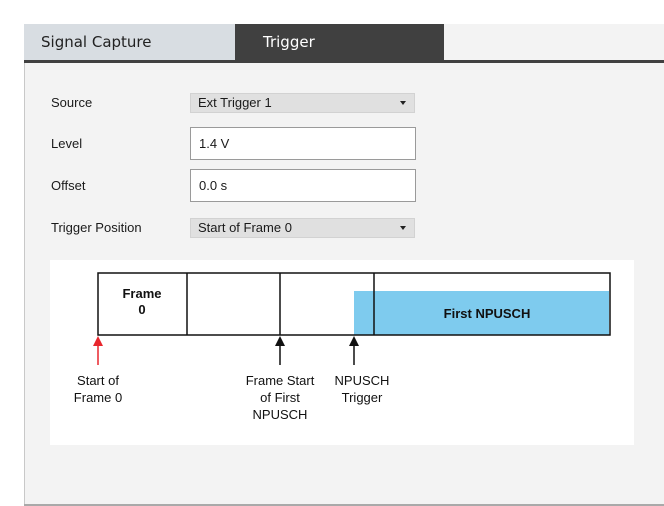 The image size is (664, 506). Describe the element at coordinates (344, 61) in the screenshot. I see `tab-underline` at that location.